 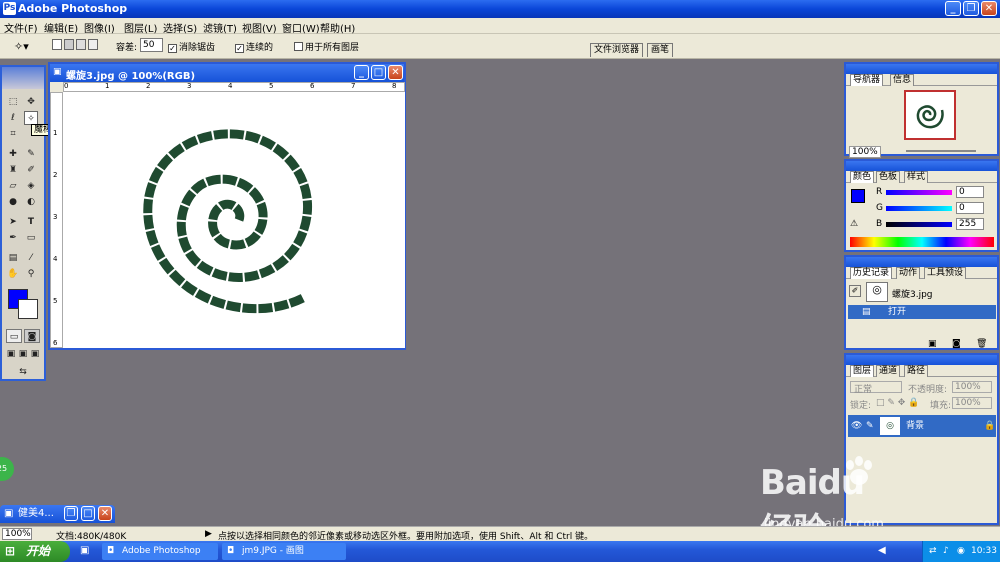 What do you see at coordinates (31, 118) in the screenshot?
I see `magic-wand-tool-icon: ✧` at bounding box center [31, 118].